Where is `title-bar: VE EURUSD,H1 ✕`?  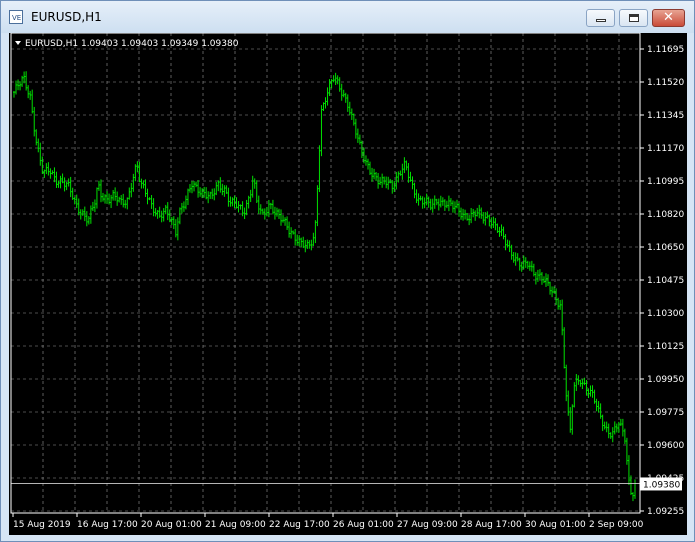
title-bar: VE EURUSD,H1 ✕ is located at coordinates (347, 17).